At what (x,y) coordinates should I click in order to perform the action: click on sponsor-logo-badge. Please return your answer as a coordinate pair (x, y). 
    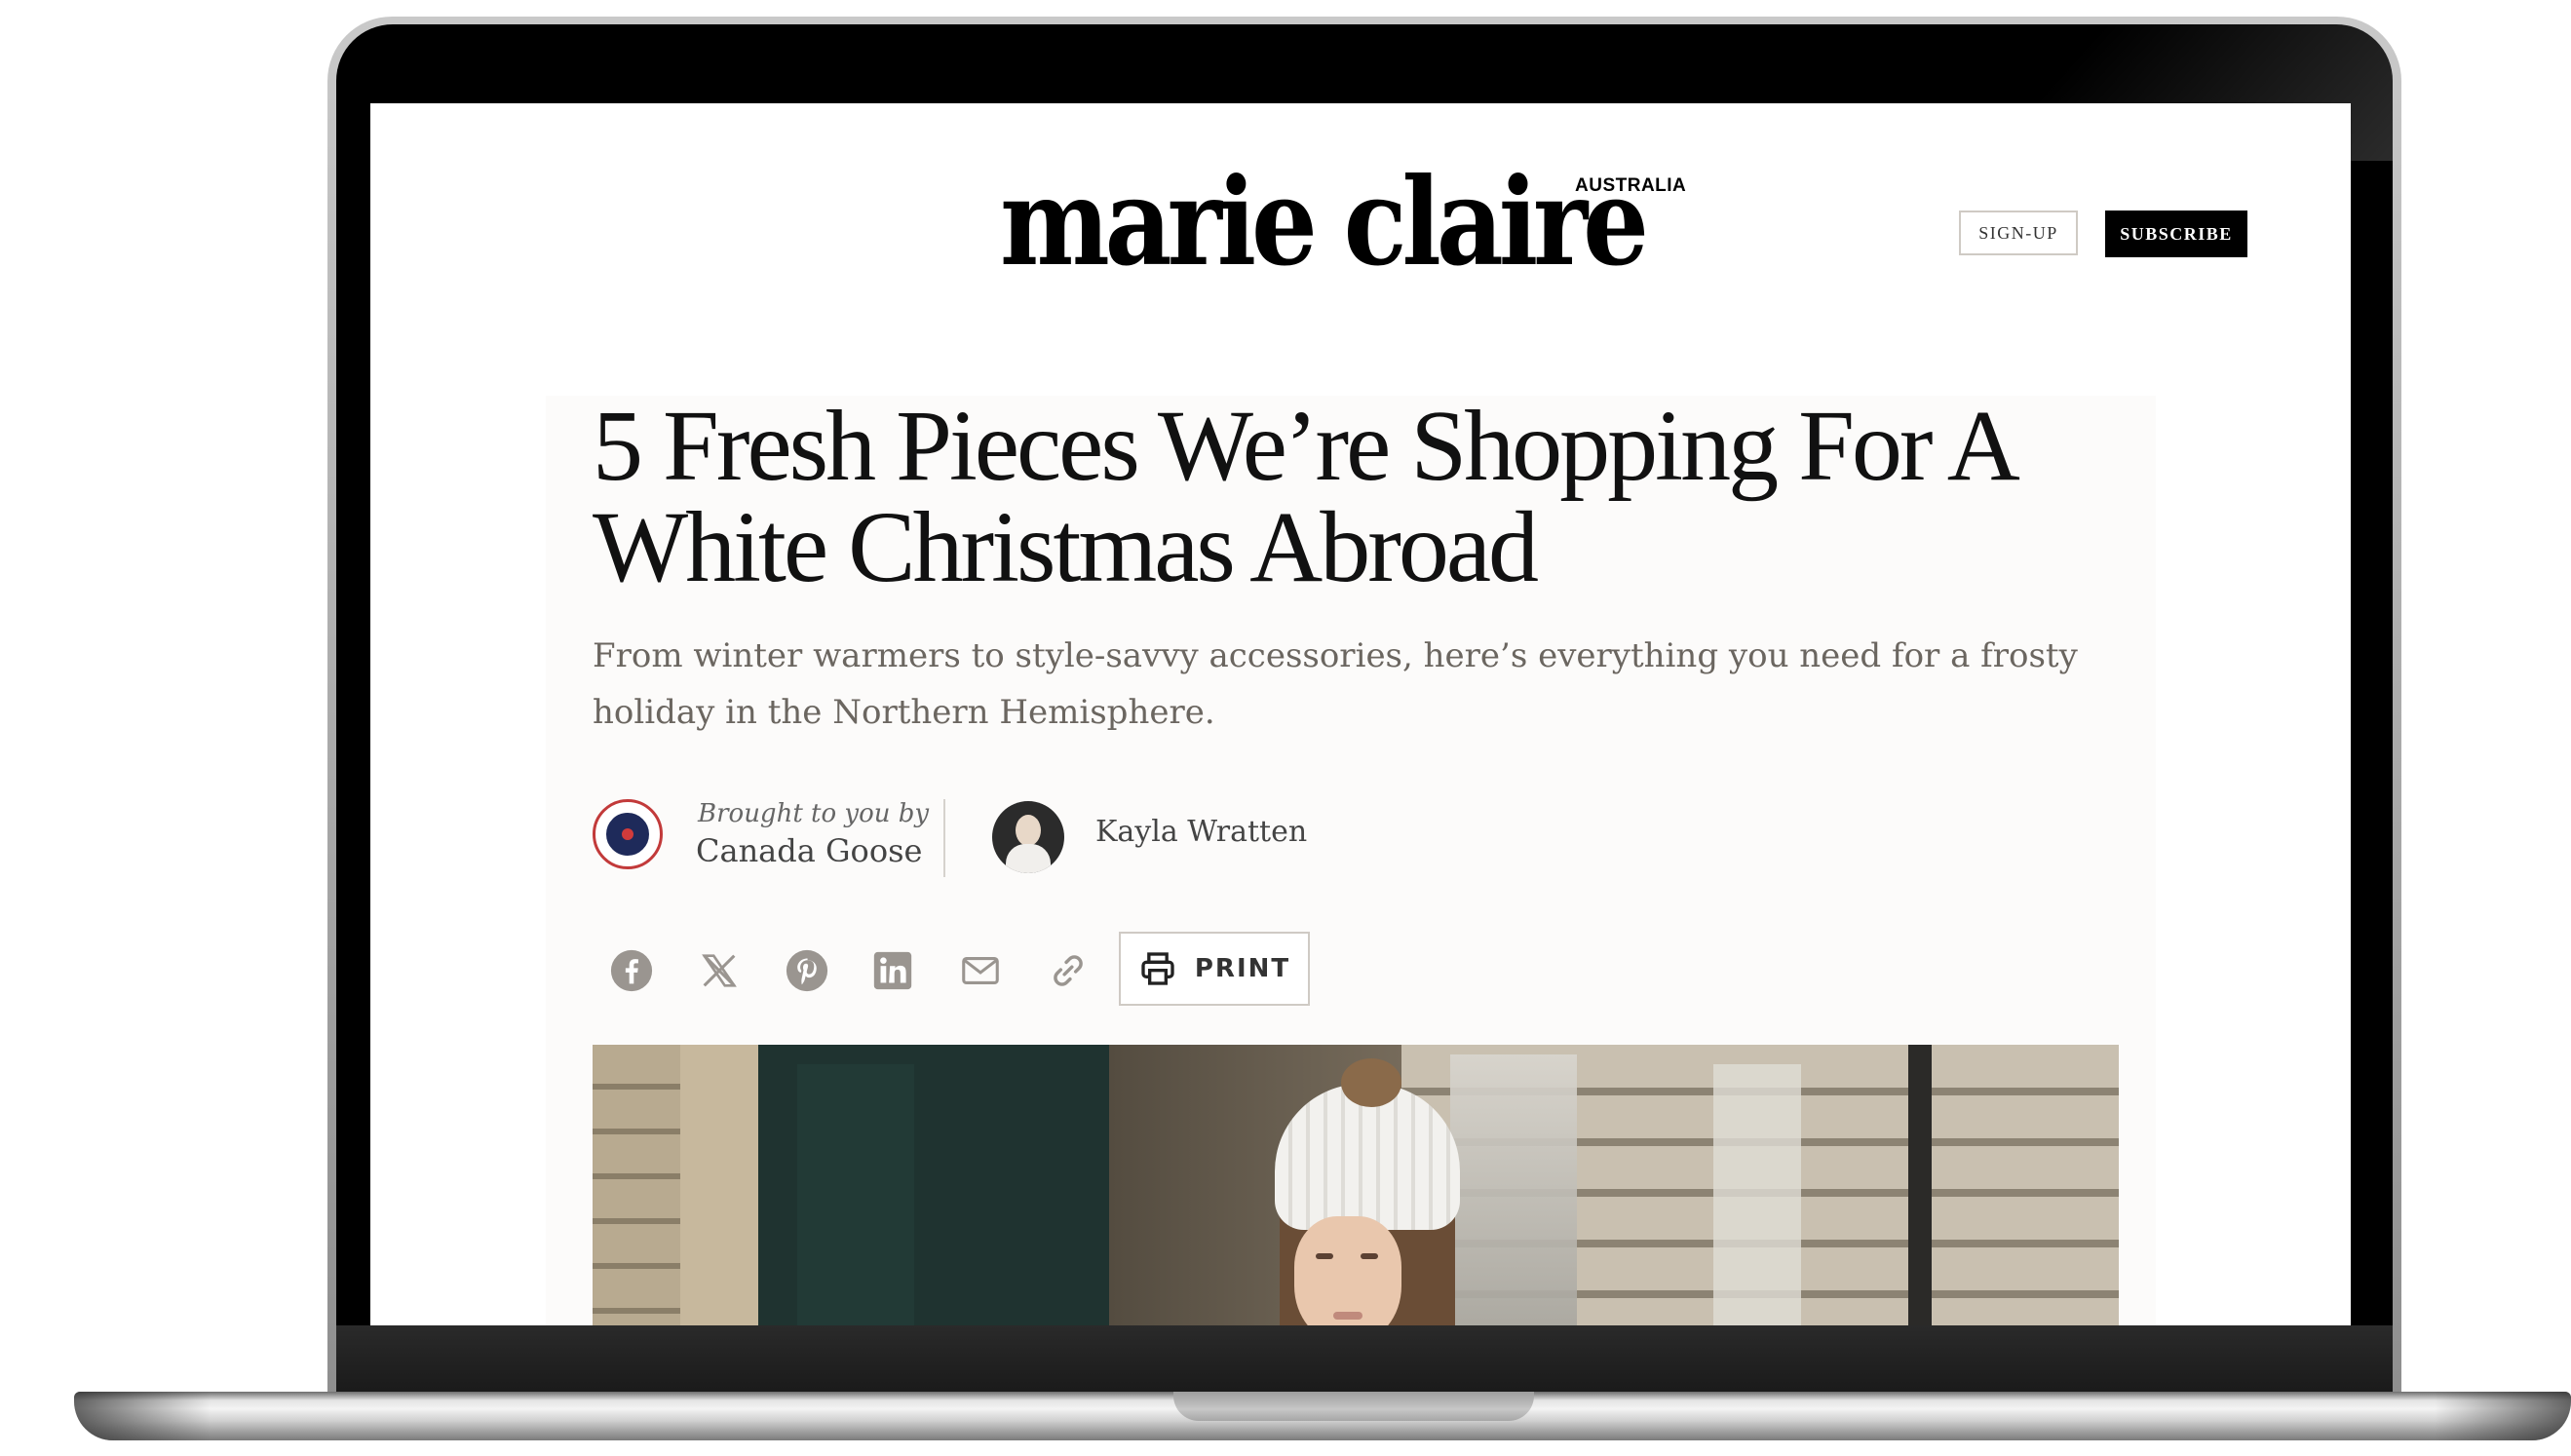
    Looking at the image, I should click on (627, 834).